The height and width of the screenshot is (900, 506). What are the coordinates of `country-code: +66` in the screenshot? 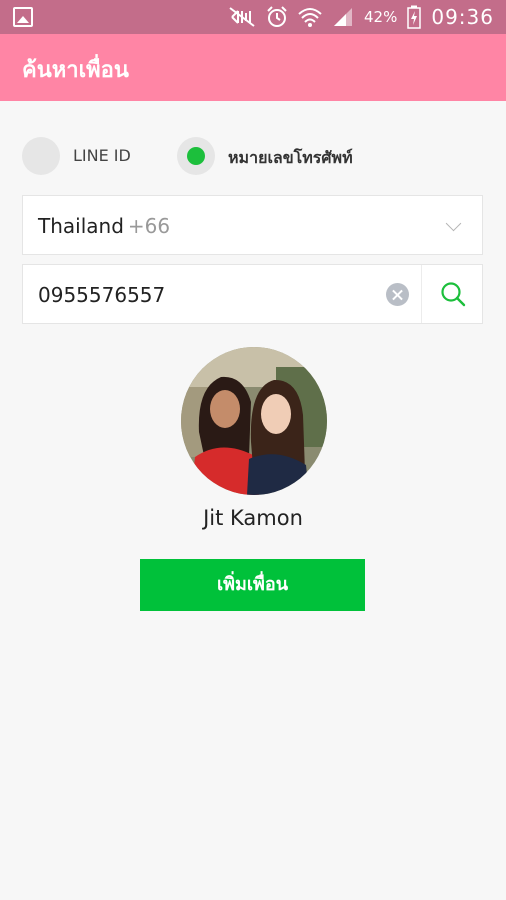 It's located at (149, 226).